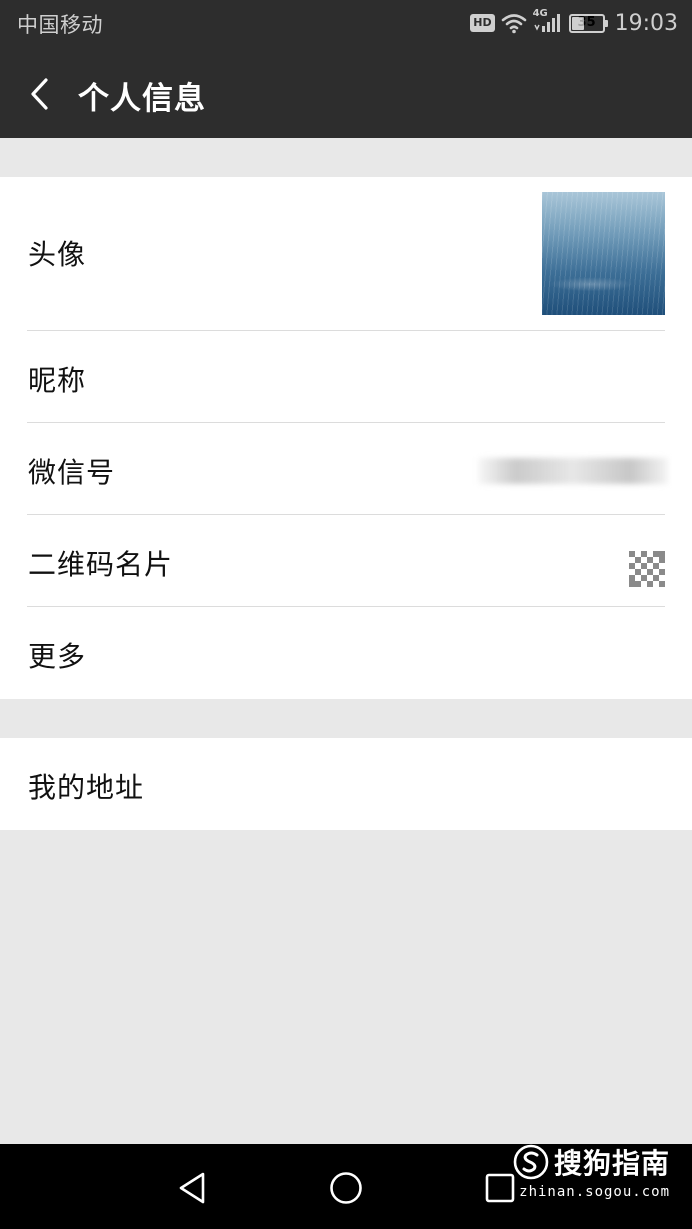 The width and height of the screenshot is (692, 1229). What do you see at coordinates (603, 253) in the screenshot?
I see `avatar` at bounding box center [603, 253].